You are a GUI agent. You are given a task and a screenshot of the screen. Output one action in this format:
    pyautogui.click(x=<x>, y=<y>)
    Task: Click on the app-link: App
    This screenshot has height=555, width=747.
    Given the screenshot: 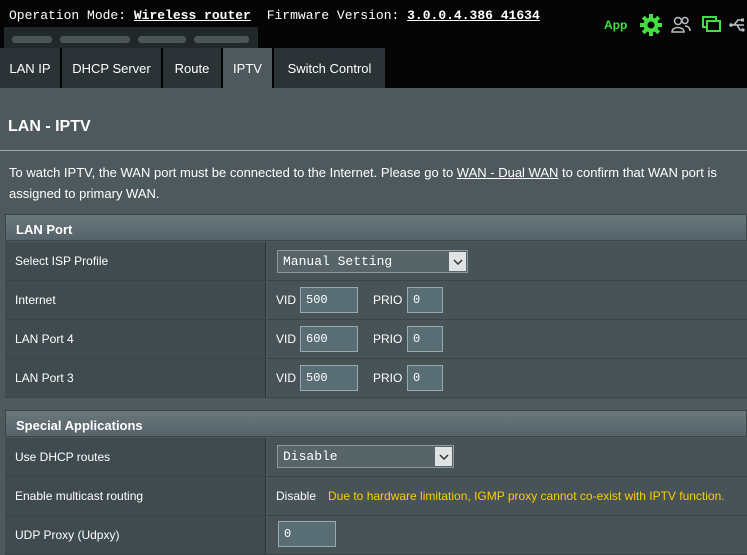 What is the action you would take?
    pyautogui.click(x=615, y=25)
    